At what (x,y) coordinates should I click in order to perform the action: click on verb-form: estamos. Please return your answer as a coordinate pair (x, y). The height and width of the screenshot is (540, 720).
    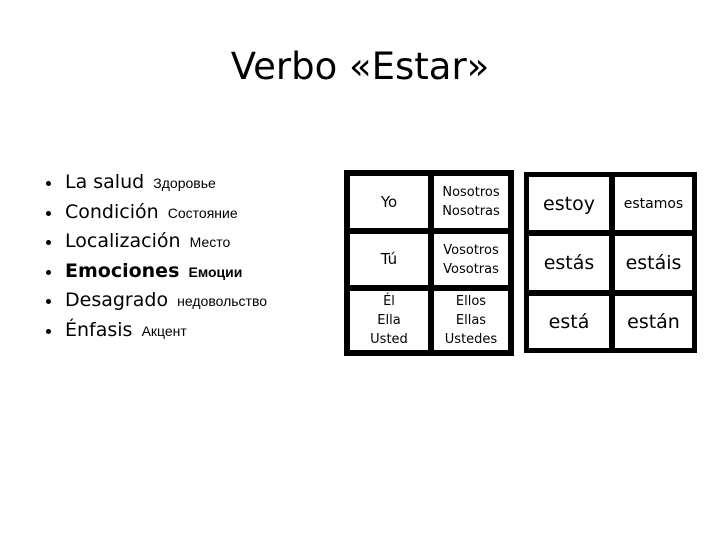
    Looking at the image, I should click on (653, 203).